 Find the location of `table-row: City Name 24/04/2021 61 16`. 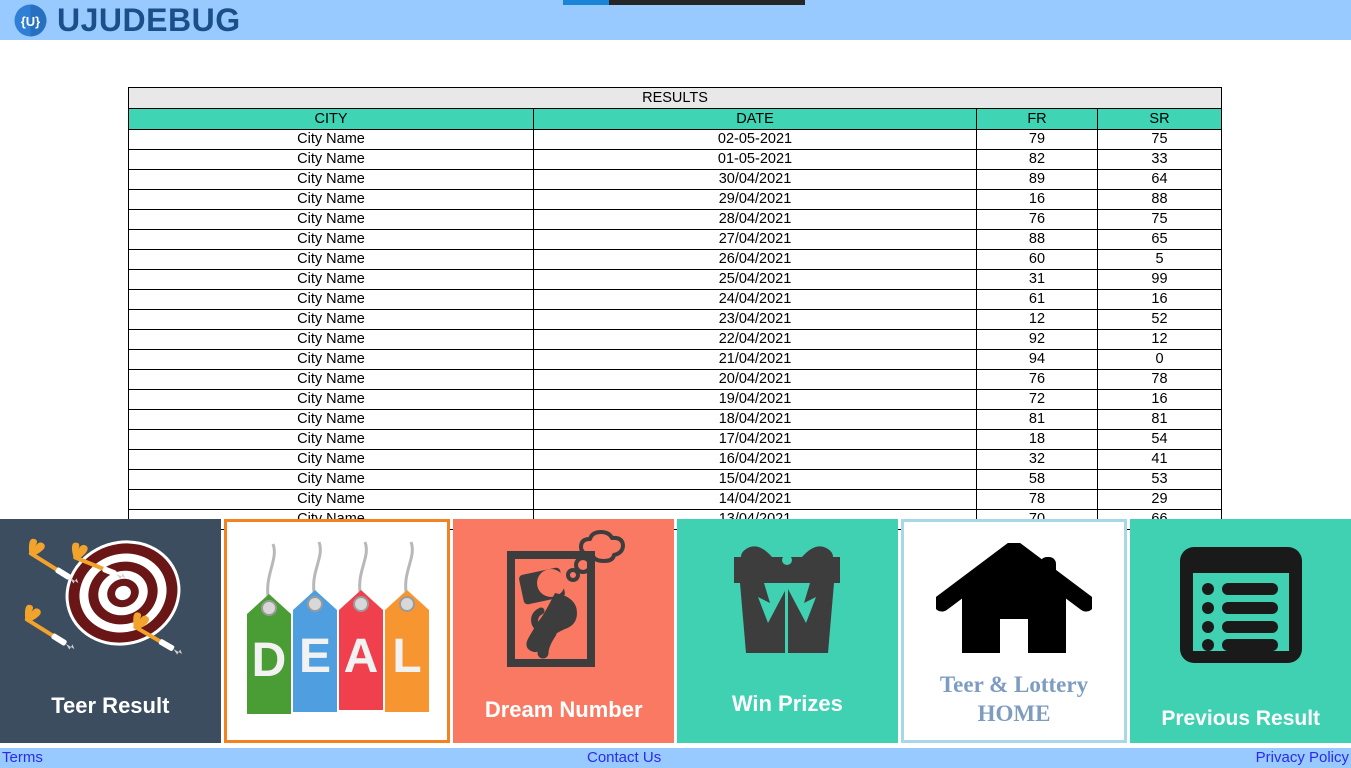

table-row: City Name 24/04/2021 61 16 is located at coordinates (675, 299).